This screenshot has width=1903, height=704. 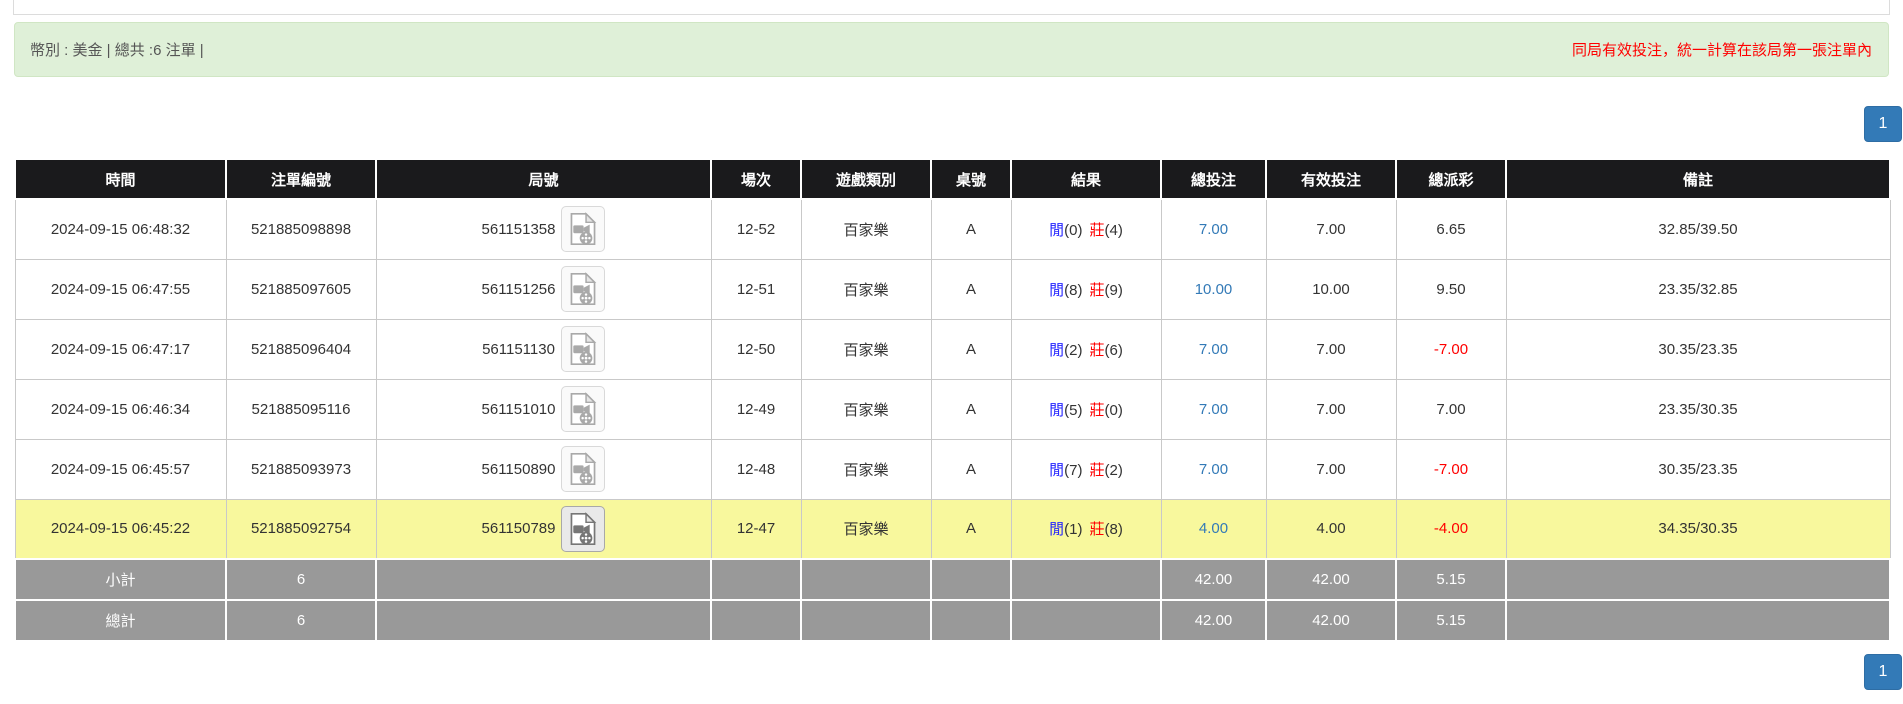 I want to click on notice-text: 同局有效投注，統一計算在該局第一張注單內, so click(x=1721, y=50).